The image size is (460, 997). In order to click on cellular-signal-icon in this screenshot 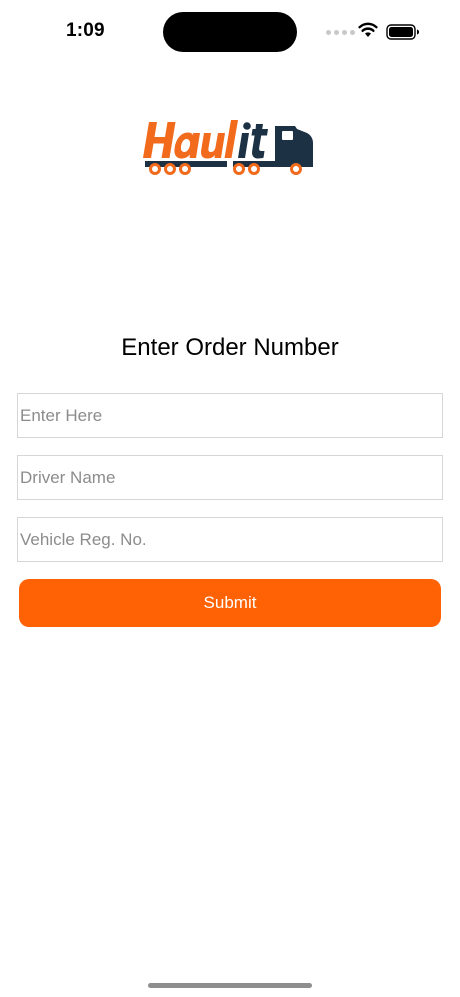, I will do `click(340, 32)`.